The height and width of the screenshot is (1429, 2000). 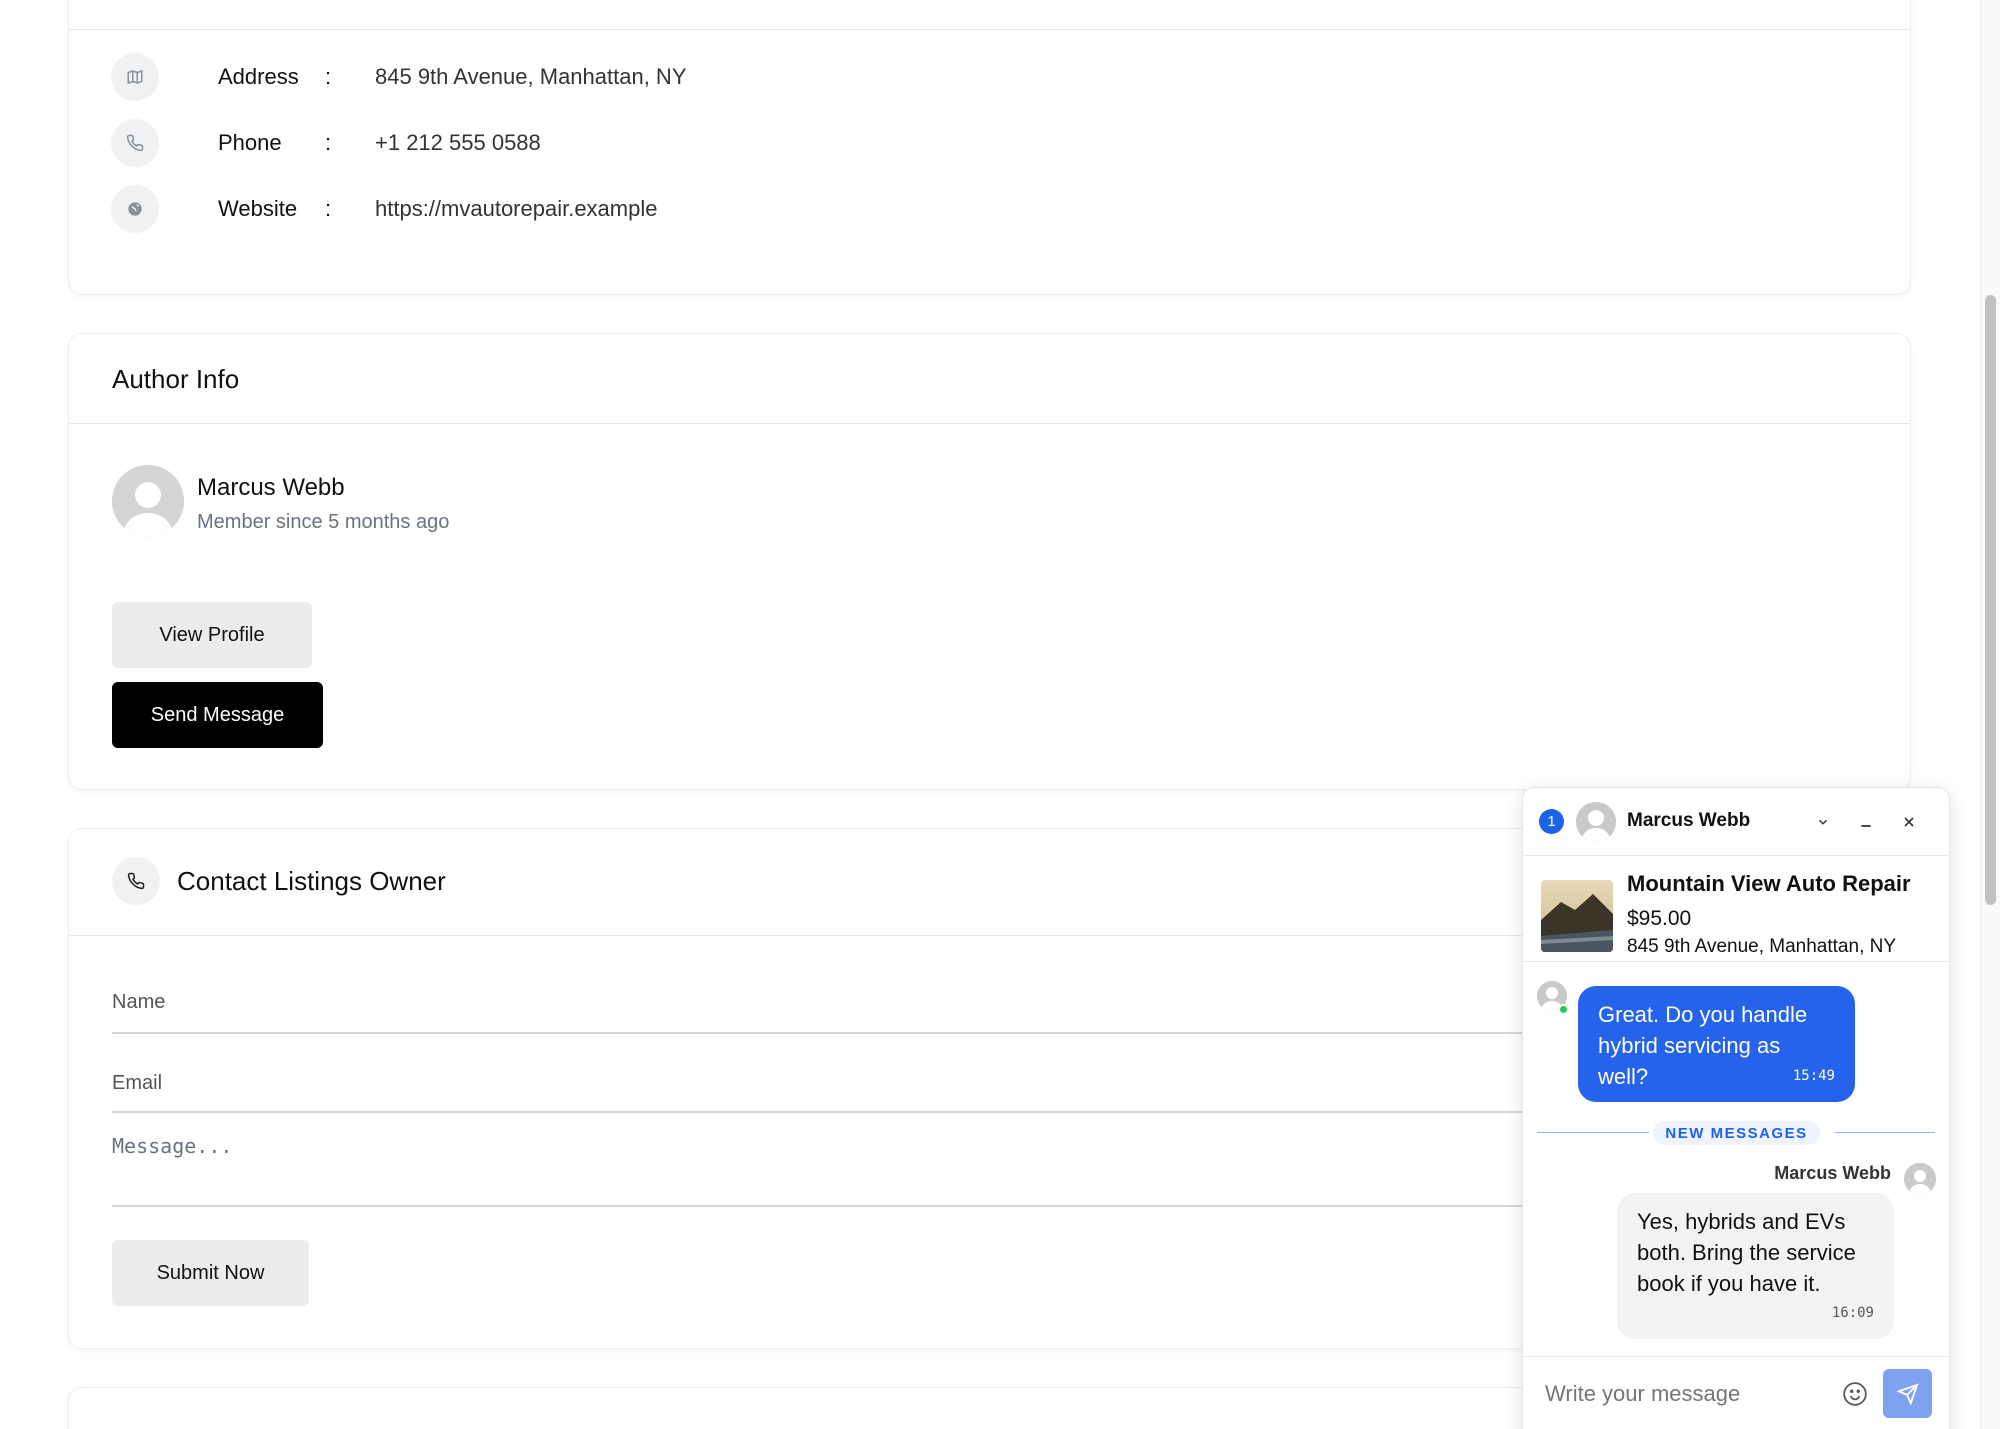 I want to click on chat-composer, so click(x=1736, y=1392).